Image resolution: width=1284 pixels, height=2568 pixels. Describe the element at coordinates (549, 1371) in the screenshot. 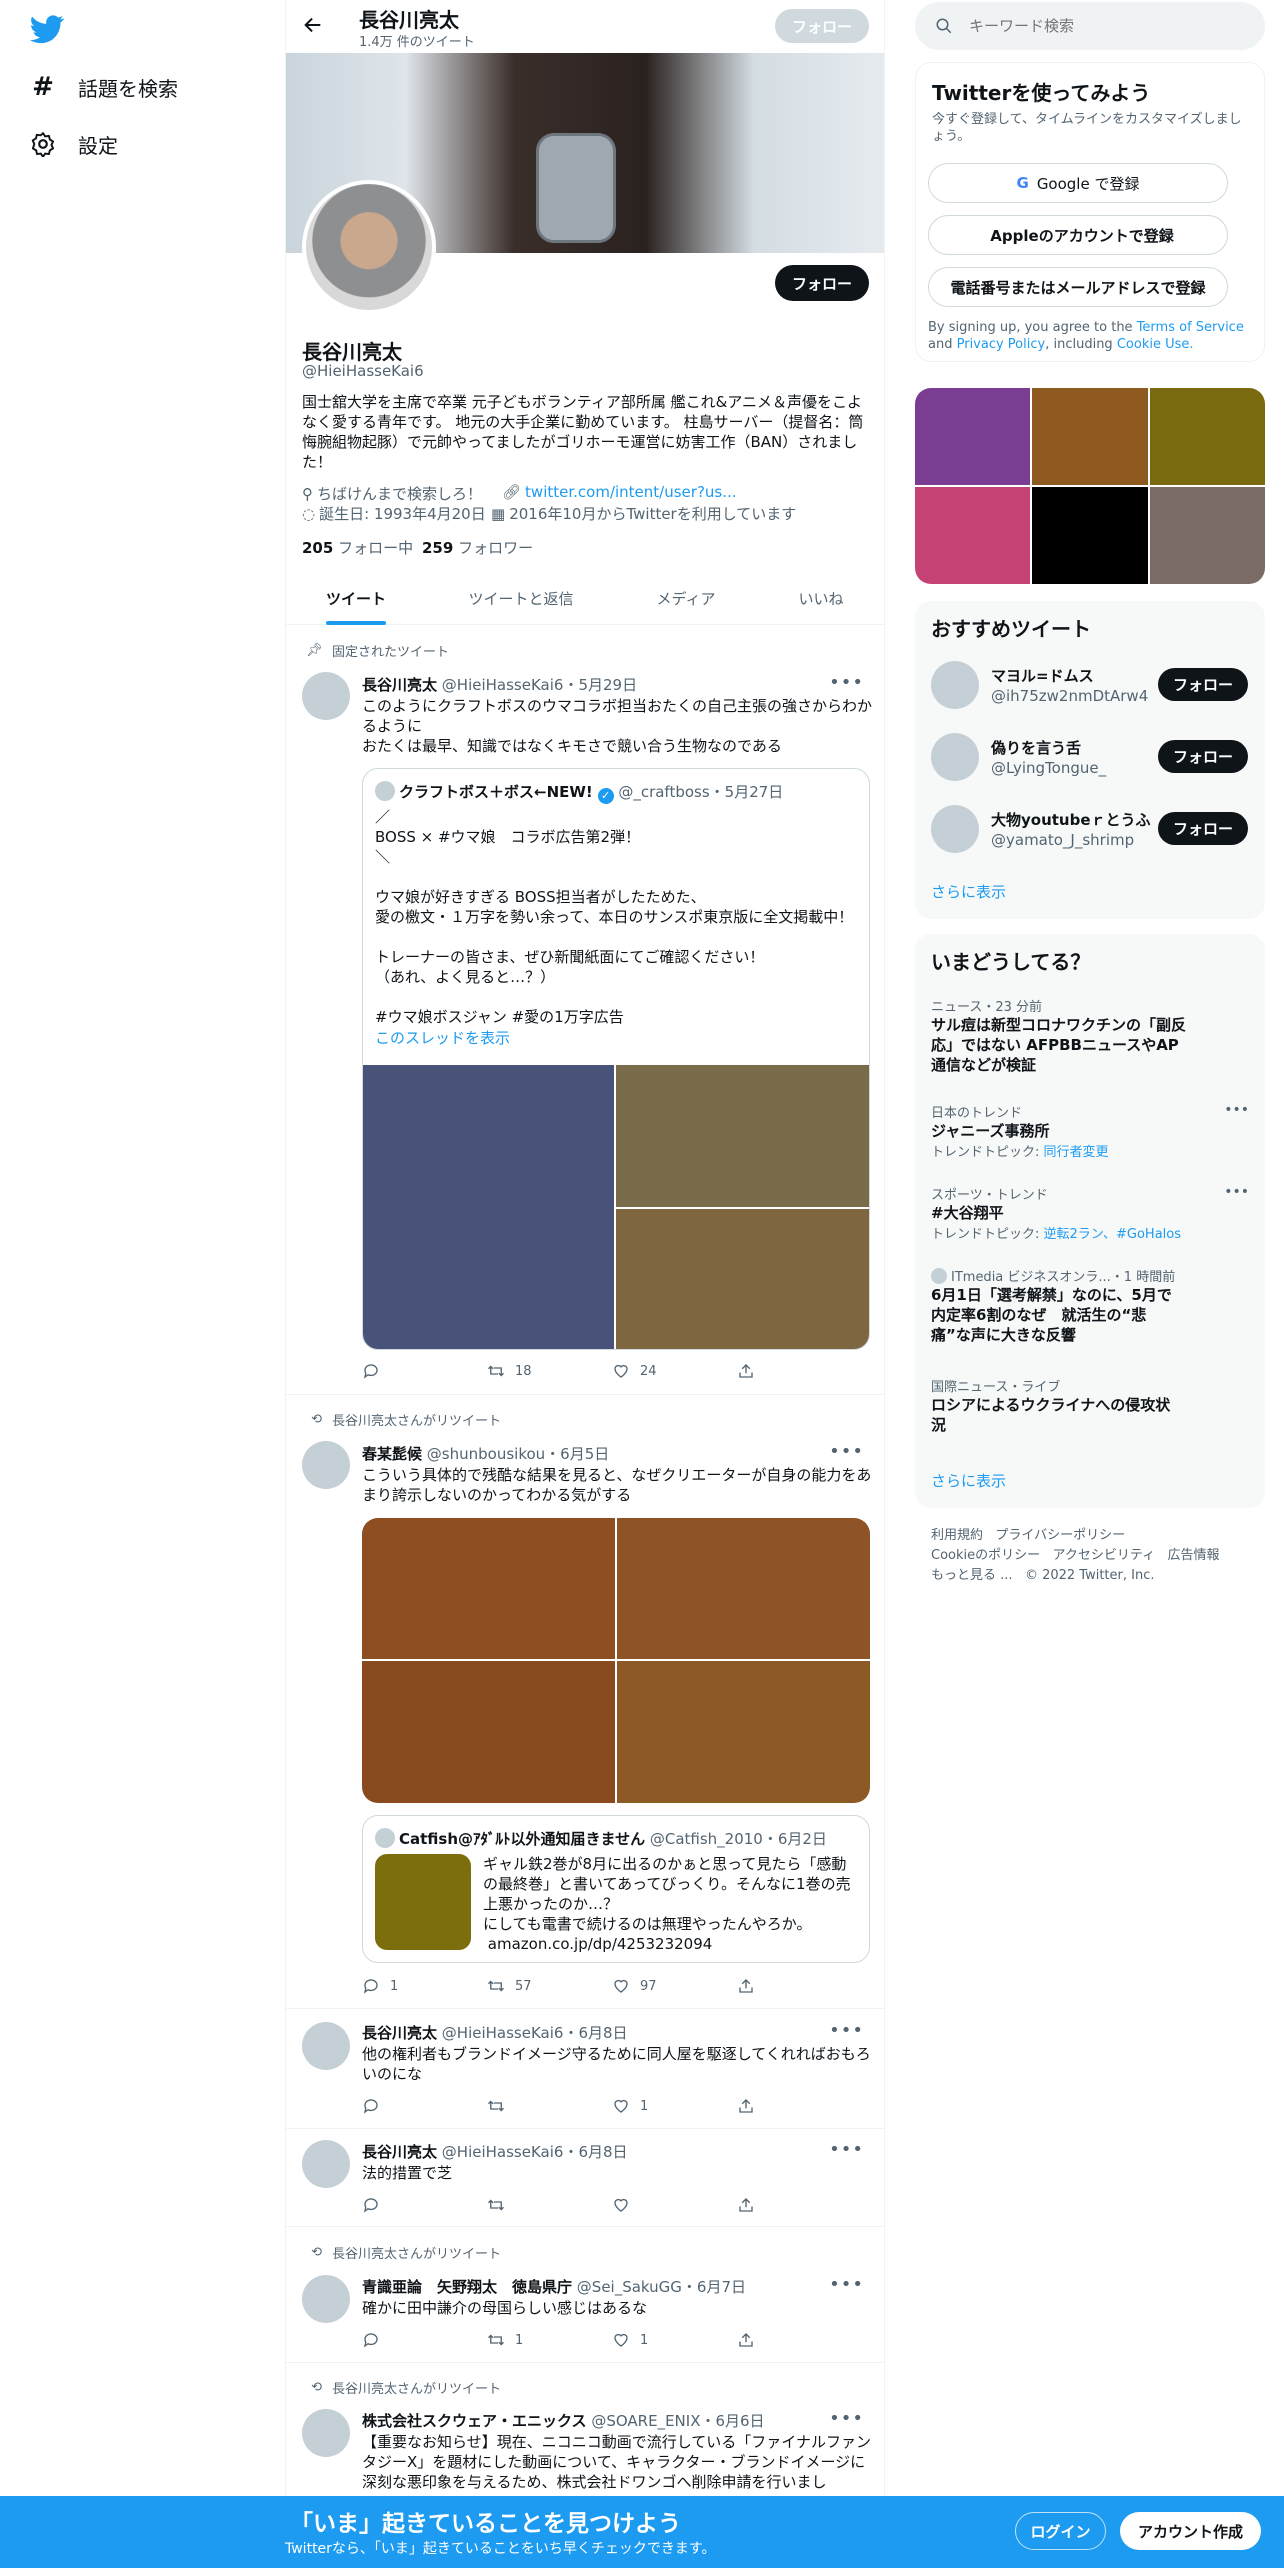

I see `retweet-button: 18` at that location.